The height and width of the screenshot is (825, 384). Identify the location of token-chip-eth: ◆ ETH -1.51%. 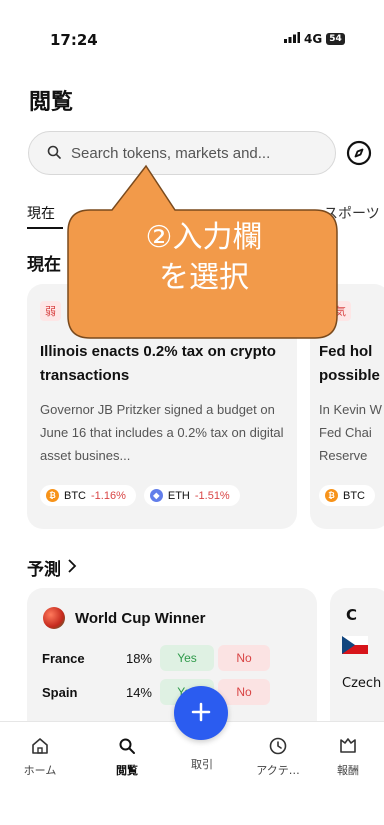
(191, 495).